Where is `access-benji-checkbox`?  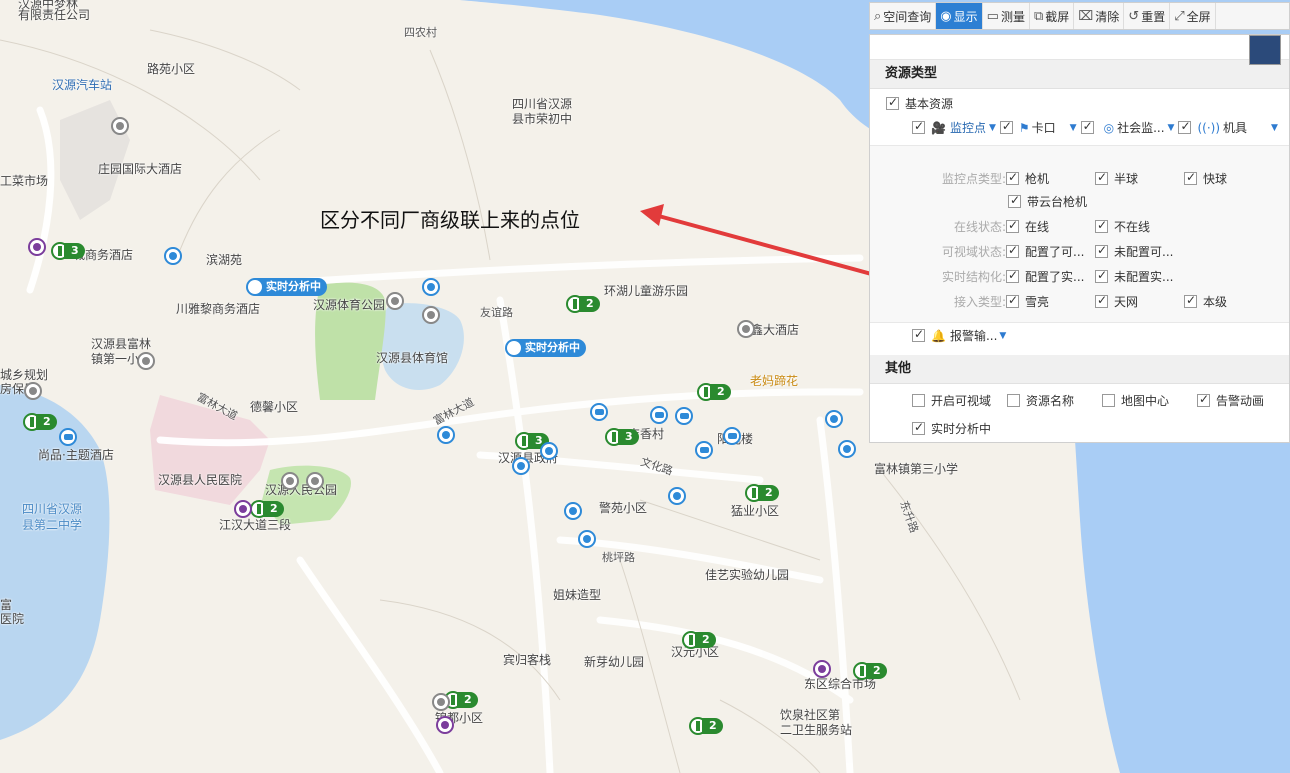 access-benji-checkbox is located at coordinates (1190, 300).